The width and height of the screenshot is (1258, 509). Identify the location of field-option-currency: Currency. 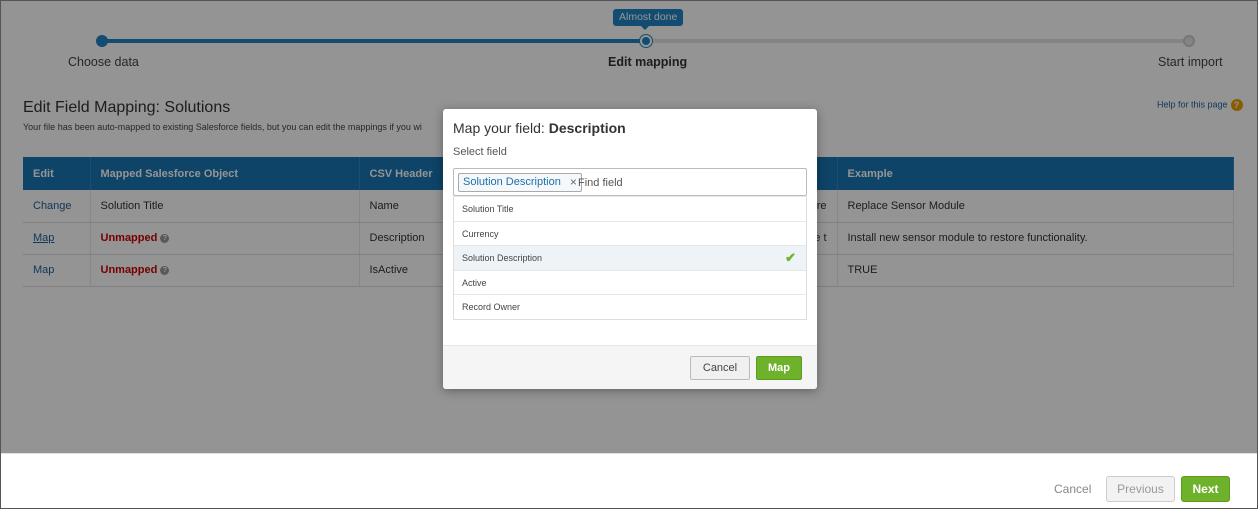
(630, 233).